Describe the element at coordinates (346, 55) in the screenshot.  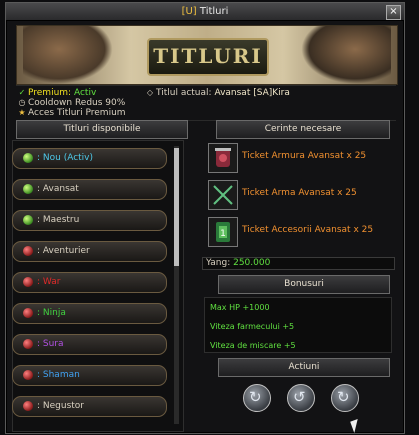
I see `banner-figure-right` at that location.